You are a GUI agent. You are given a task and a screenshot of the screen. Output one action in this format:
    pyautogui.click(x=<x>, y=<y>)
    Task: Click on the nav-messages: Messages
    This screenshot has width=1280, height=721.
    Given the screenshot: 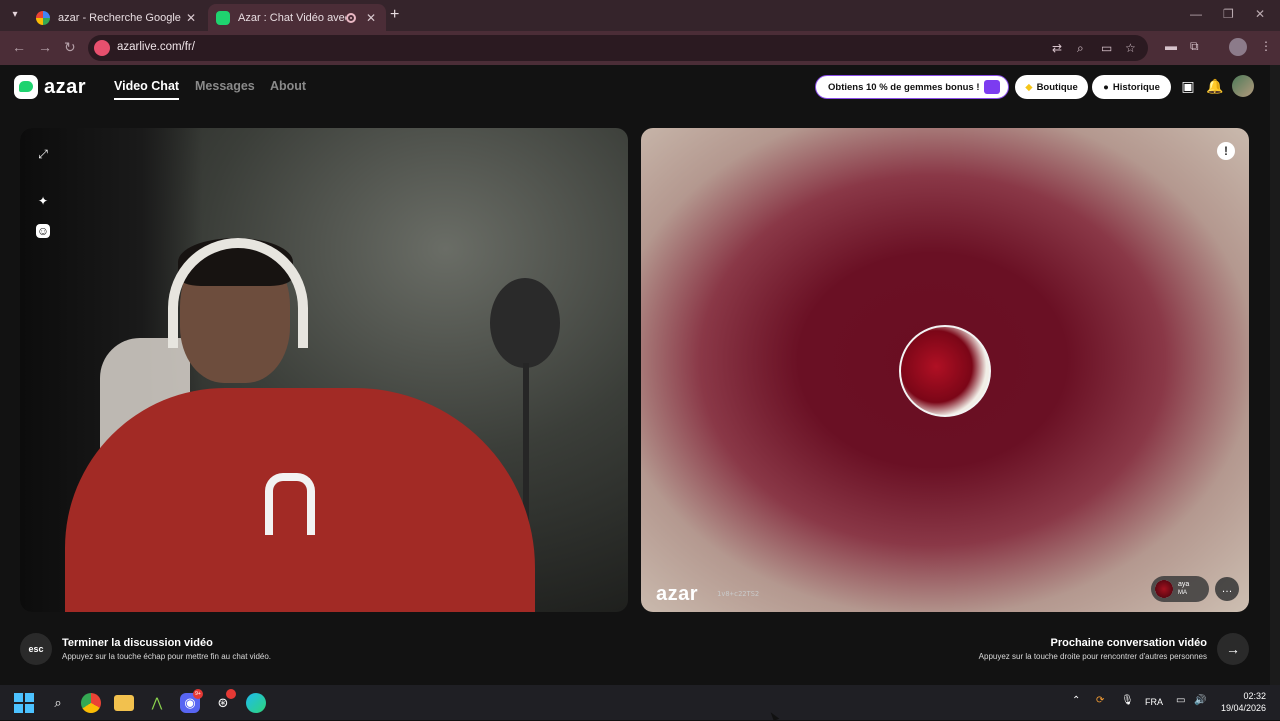 What is the action you would take?
    pyautogui.click(x=225, y=86)
    